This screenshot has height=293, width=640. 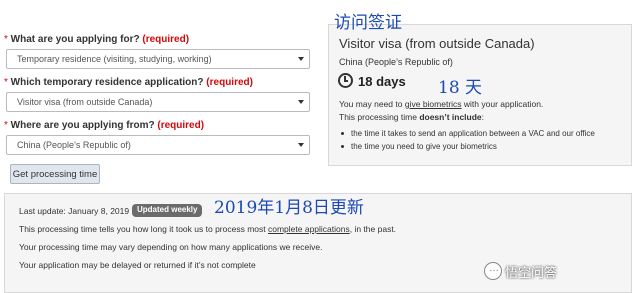 What do you see at coordinates (382, 81) in the screenshot?
I see `processing-days: 18 days` at bounding box center [382, 81].